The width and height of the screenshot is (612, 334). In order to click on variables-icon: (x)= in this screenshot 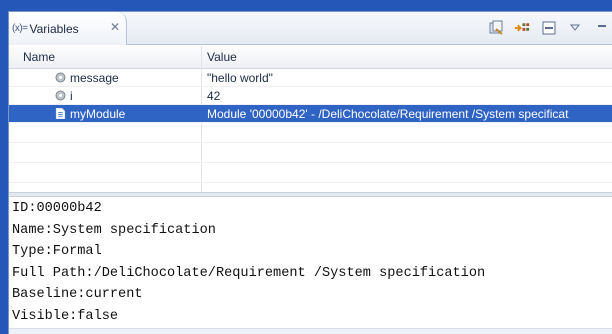, I will do `click(20, 28)`.